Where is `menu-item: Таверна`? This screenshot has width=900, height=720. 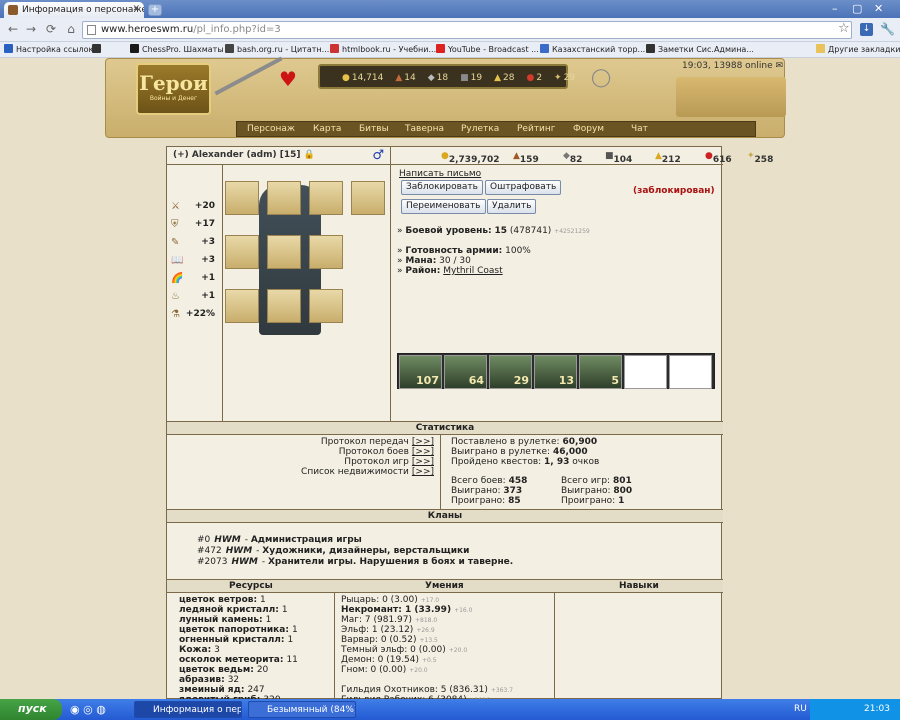 menu-item: Таверна is located at coordinates (424, 129).